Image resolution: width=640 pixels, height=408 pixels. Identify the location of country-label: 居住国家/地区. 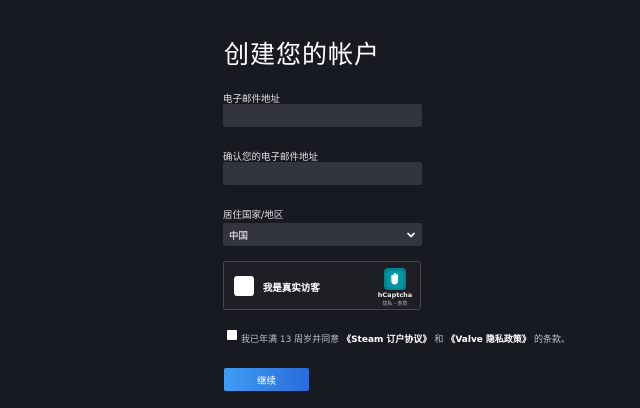
(253, 215).